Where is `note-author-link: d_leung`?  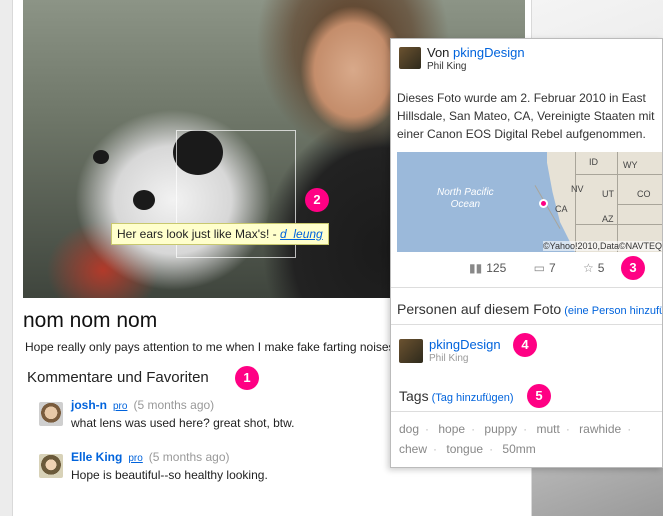
note-author-link: d_leung is located at coordinates (301, 234).